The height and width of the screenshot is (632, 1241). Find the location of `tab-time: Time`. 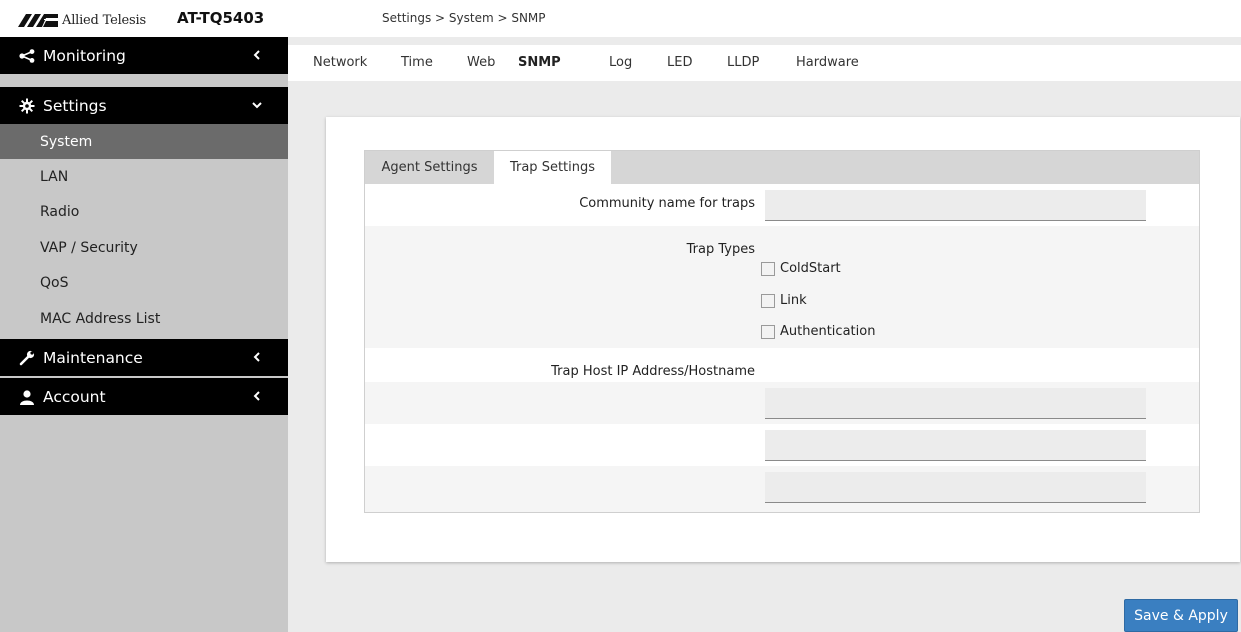

tab-time: Time is located at coordinates (417, 63).